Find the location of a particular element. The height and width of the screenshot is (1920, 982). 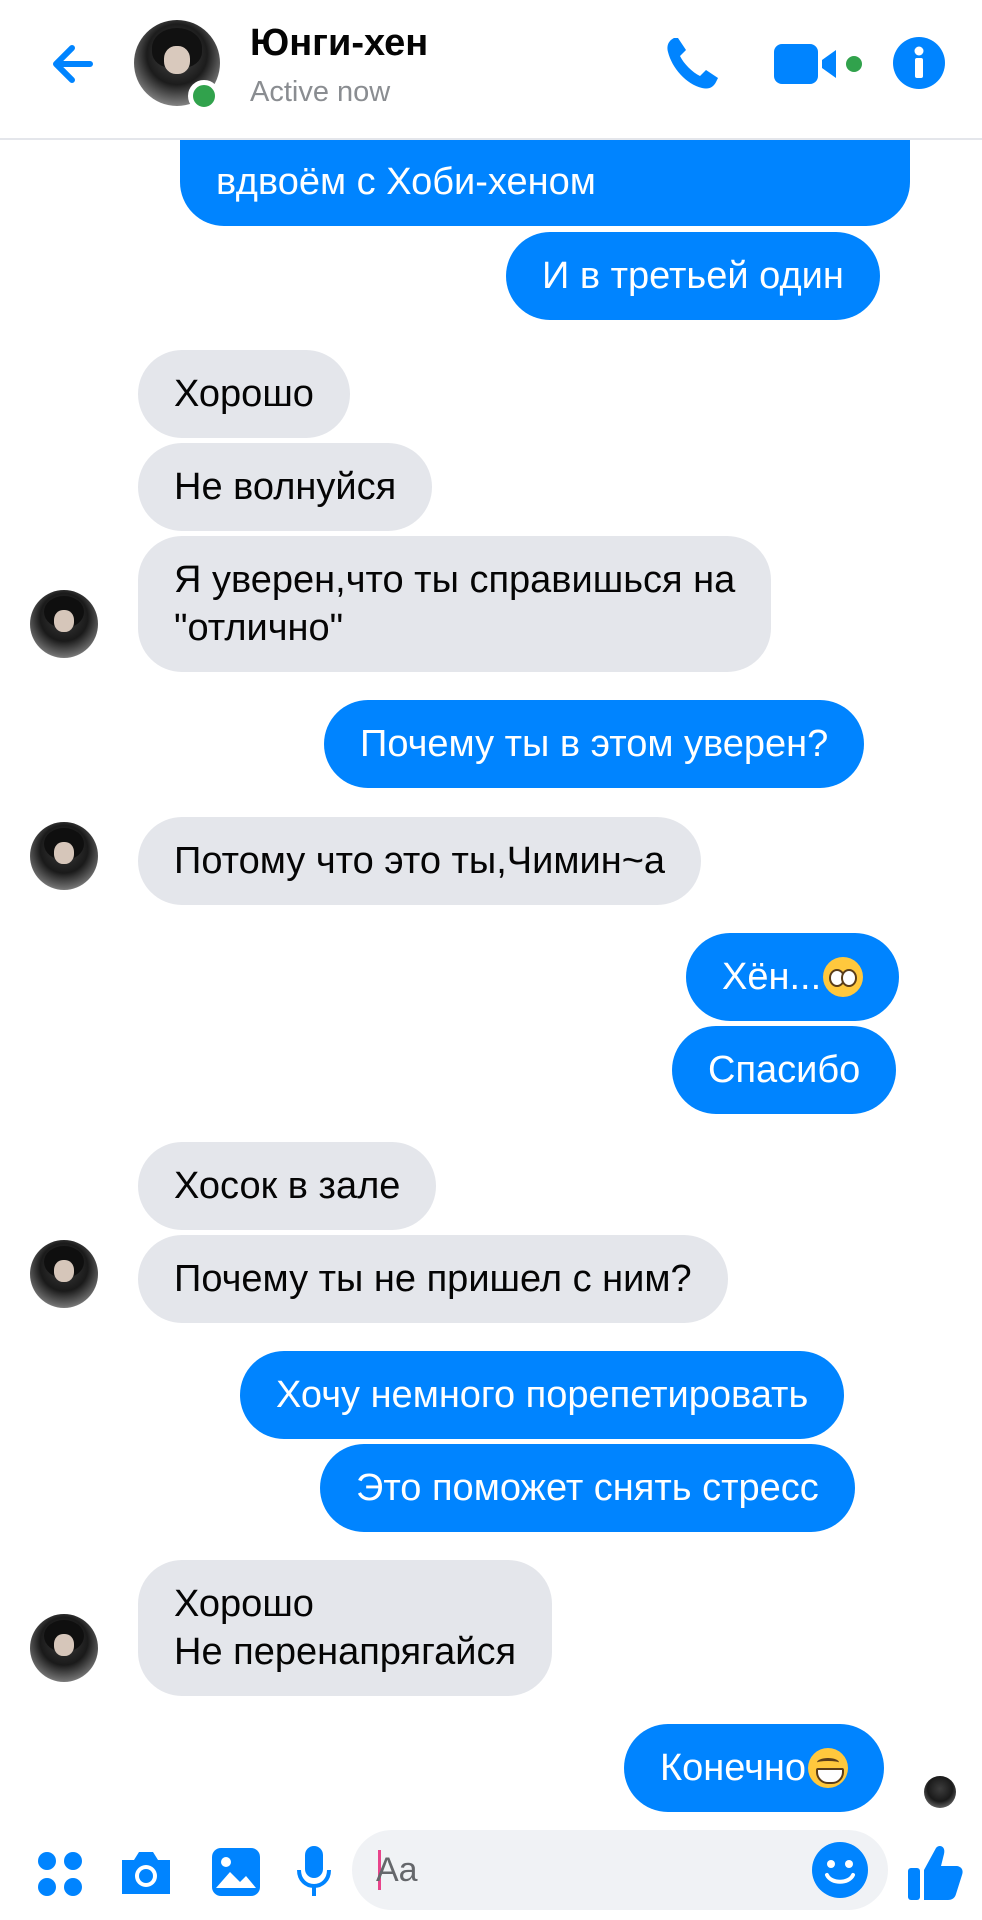

message-composer is located at coordinates (491, 1869).